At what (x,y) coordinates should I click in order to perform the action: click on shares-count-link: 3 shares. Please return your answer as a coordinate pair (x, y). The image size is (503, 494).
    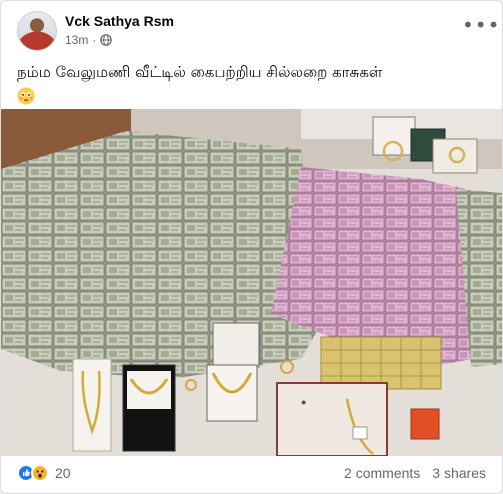
    Looking at the image, I should click on (459, 473).